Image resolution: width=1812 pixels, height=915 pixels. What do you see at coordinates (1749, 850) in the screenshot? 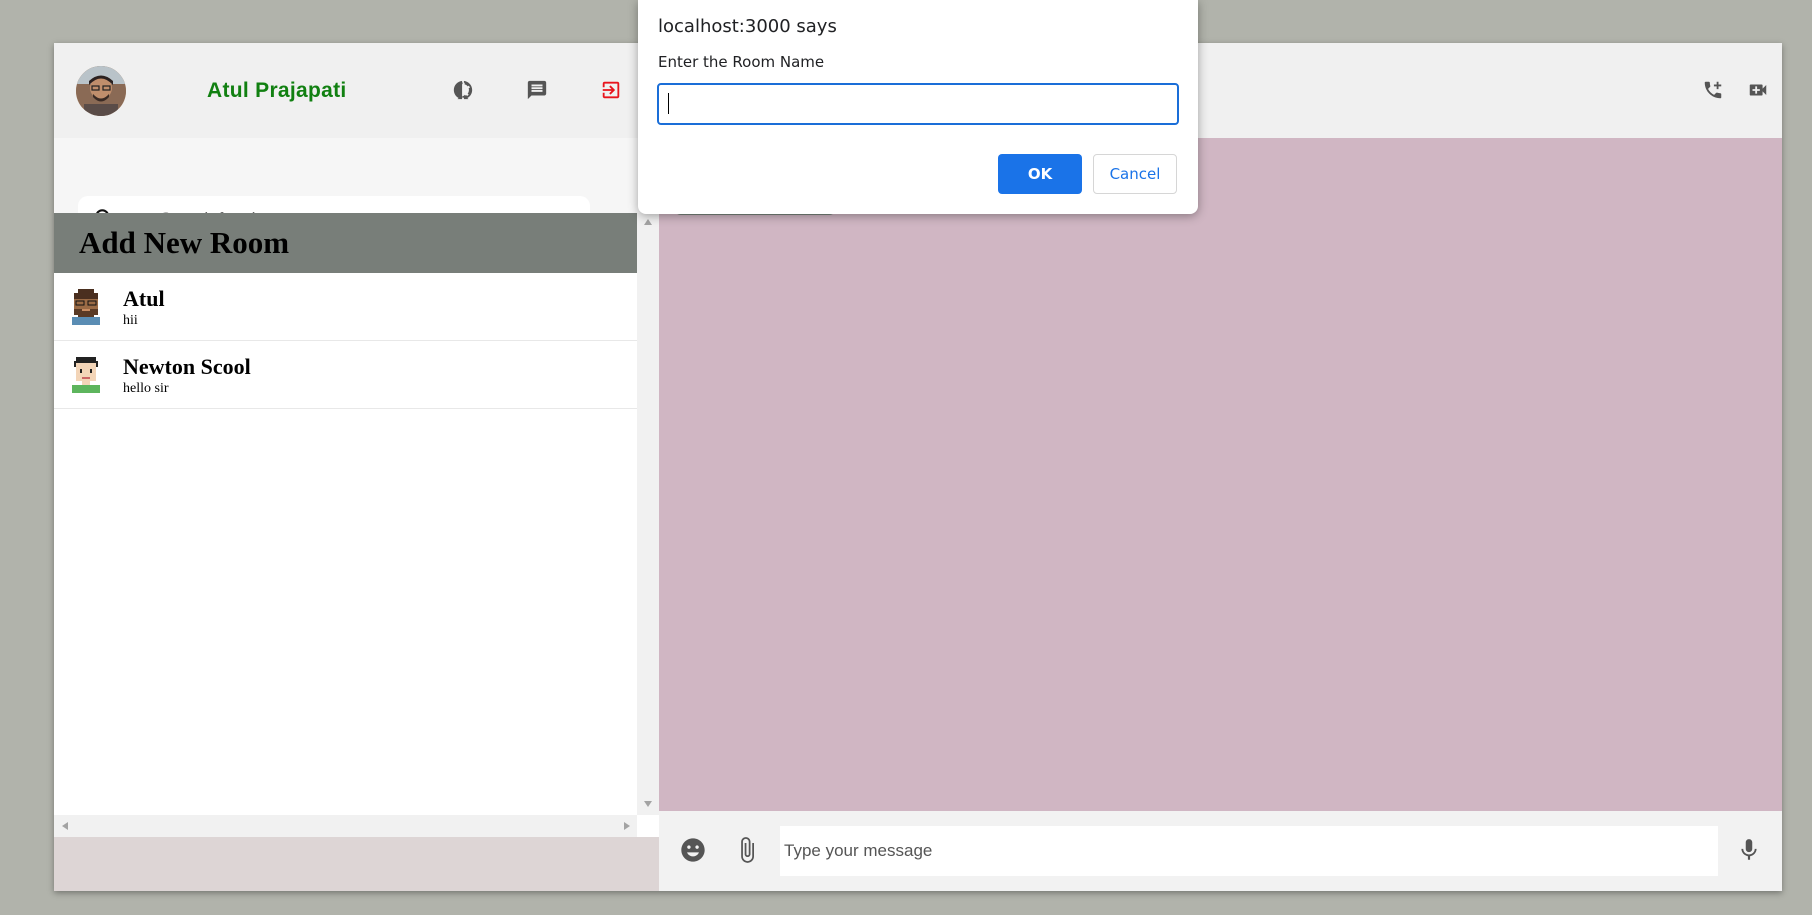
I see `mic-icon` at bounding box center [1749, 850].